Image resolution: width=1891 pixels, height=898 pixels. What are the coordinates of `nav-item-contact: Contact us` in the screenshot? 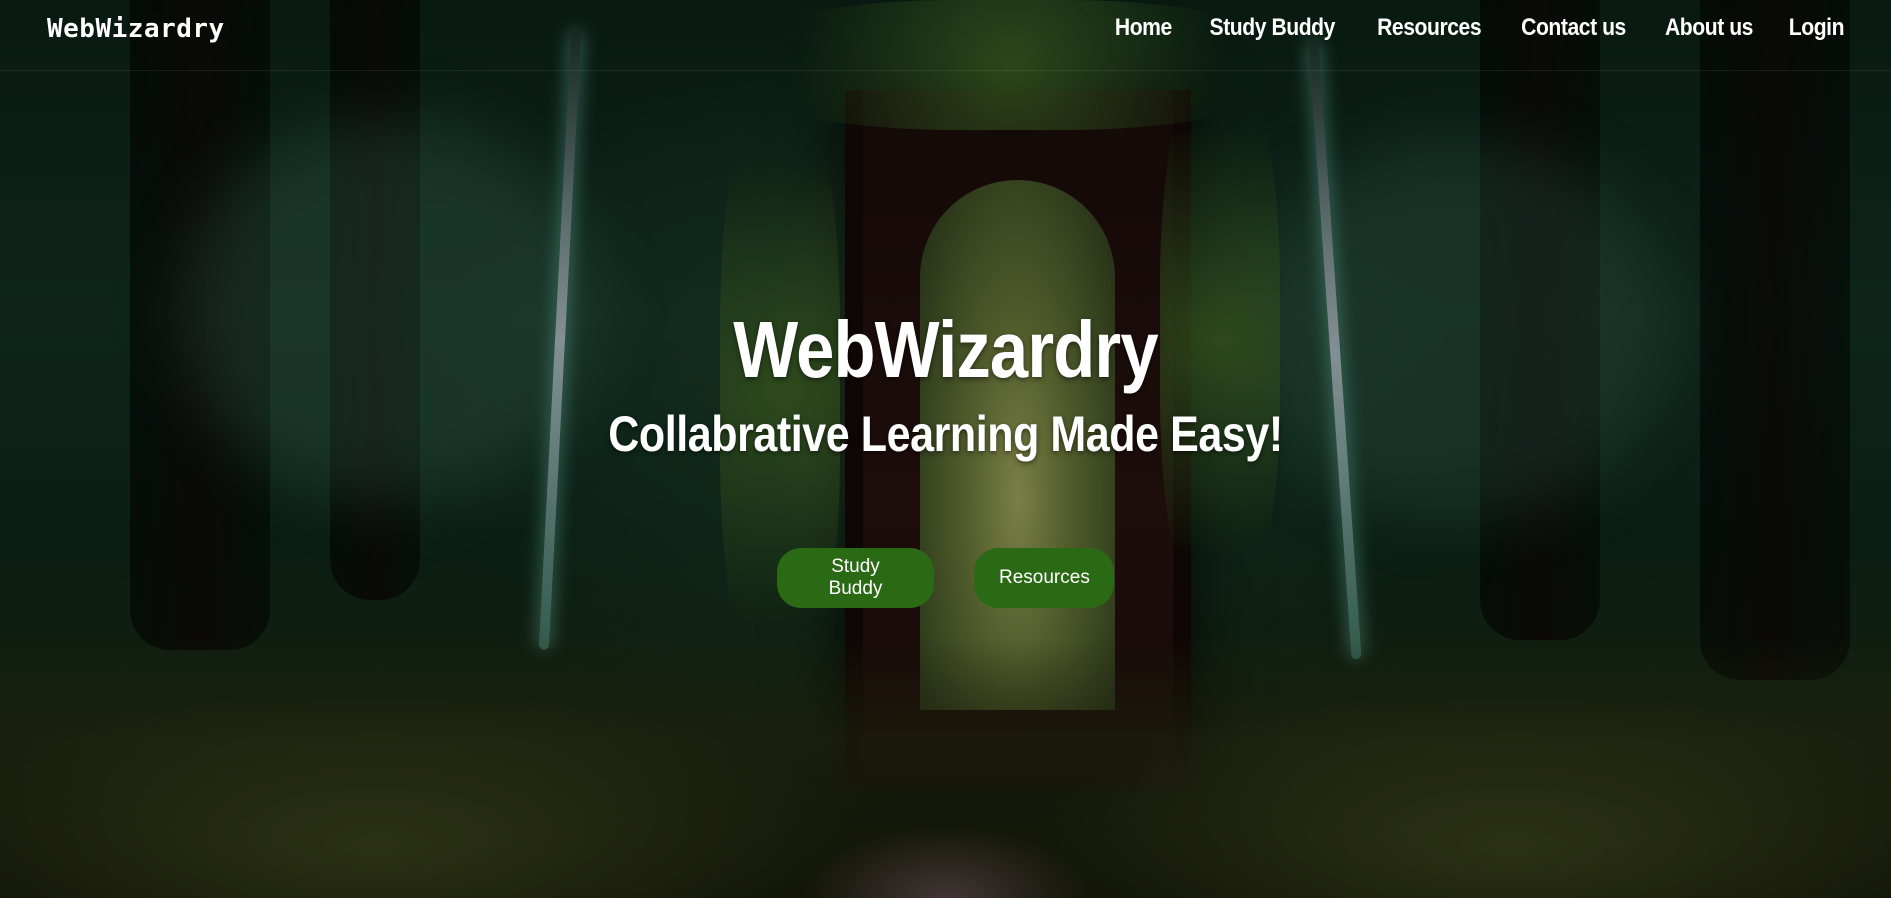 It's located at (1573, 28).